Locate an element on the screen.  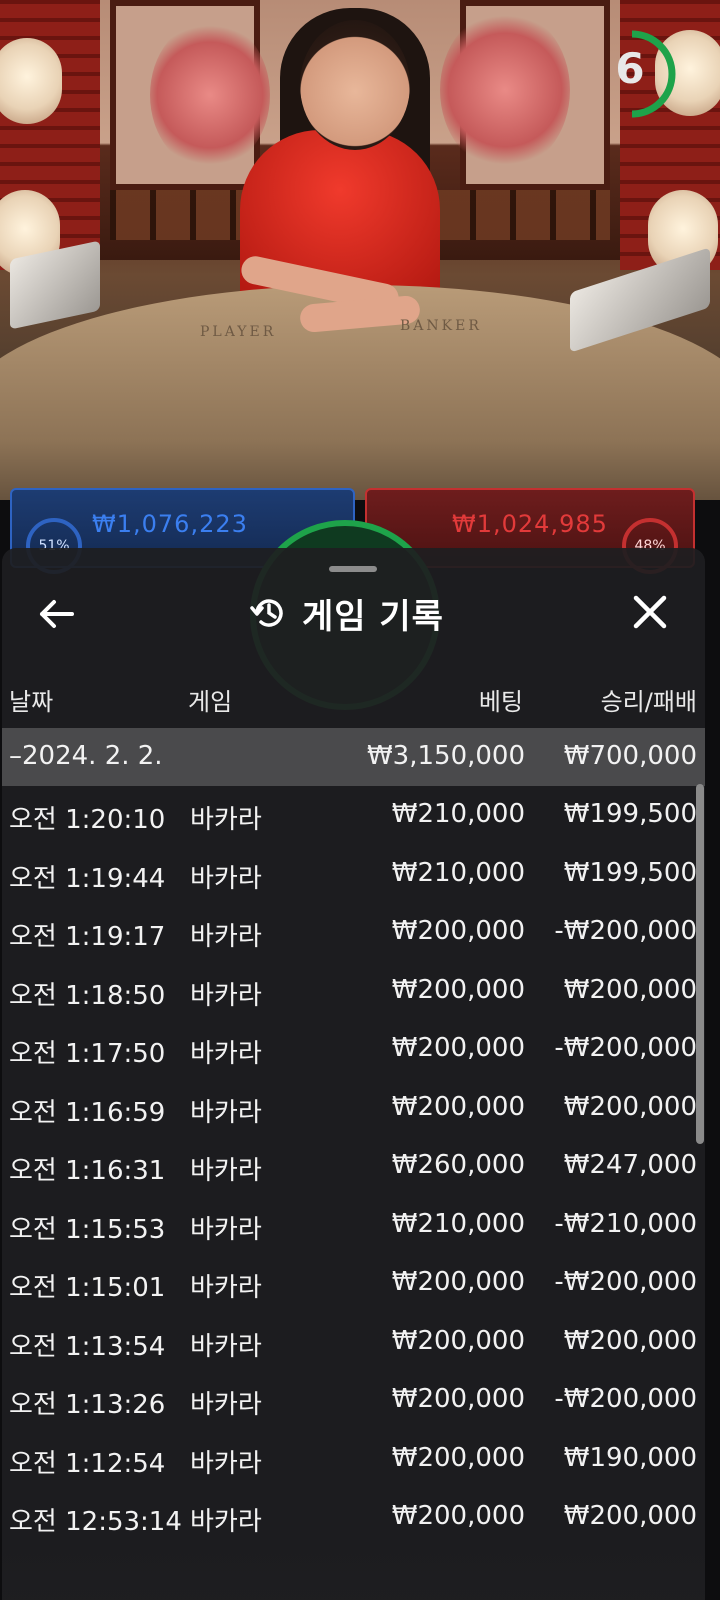
col-game: 게임 is located at coordinates (210, 702).